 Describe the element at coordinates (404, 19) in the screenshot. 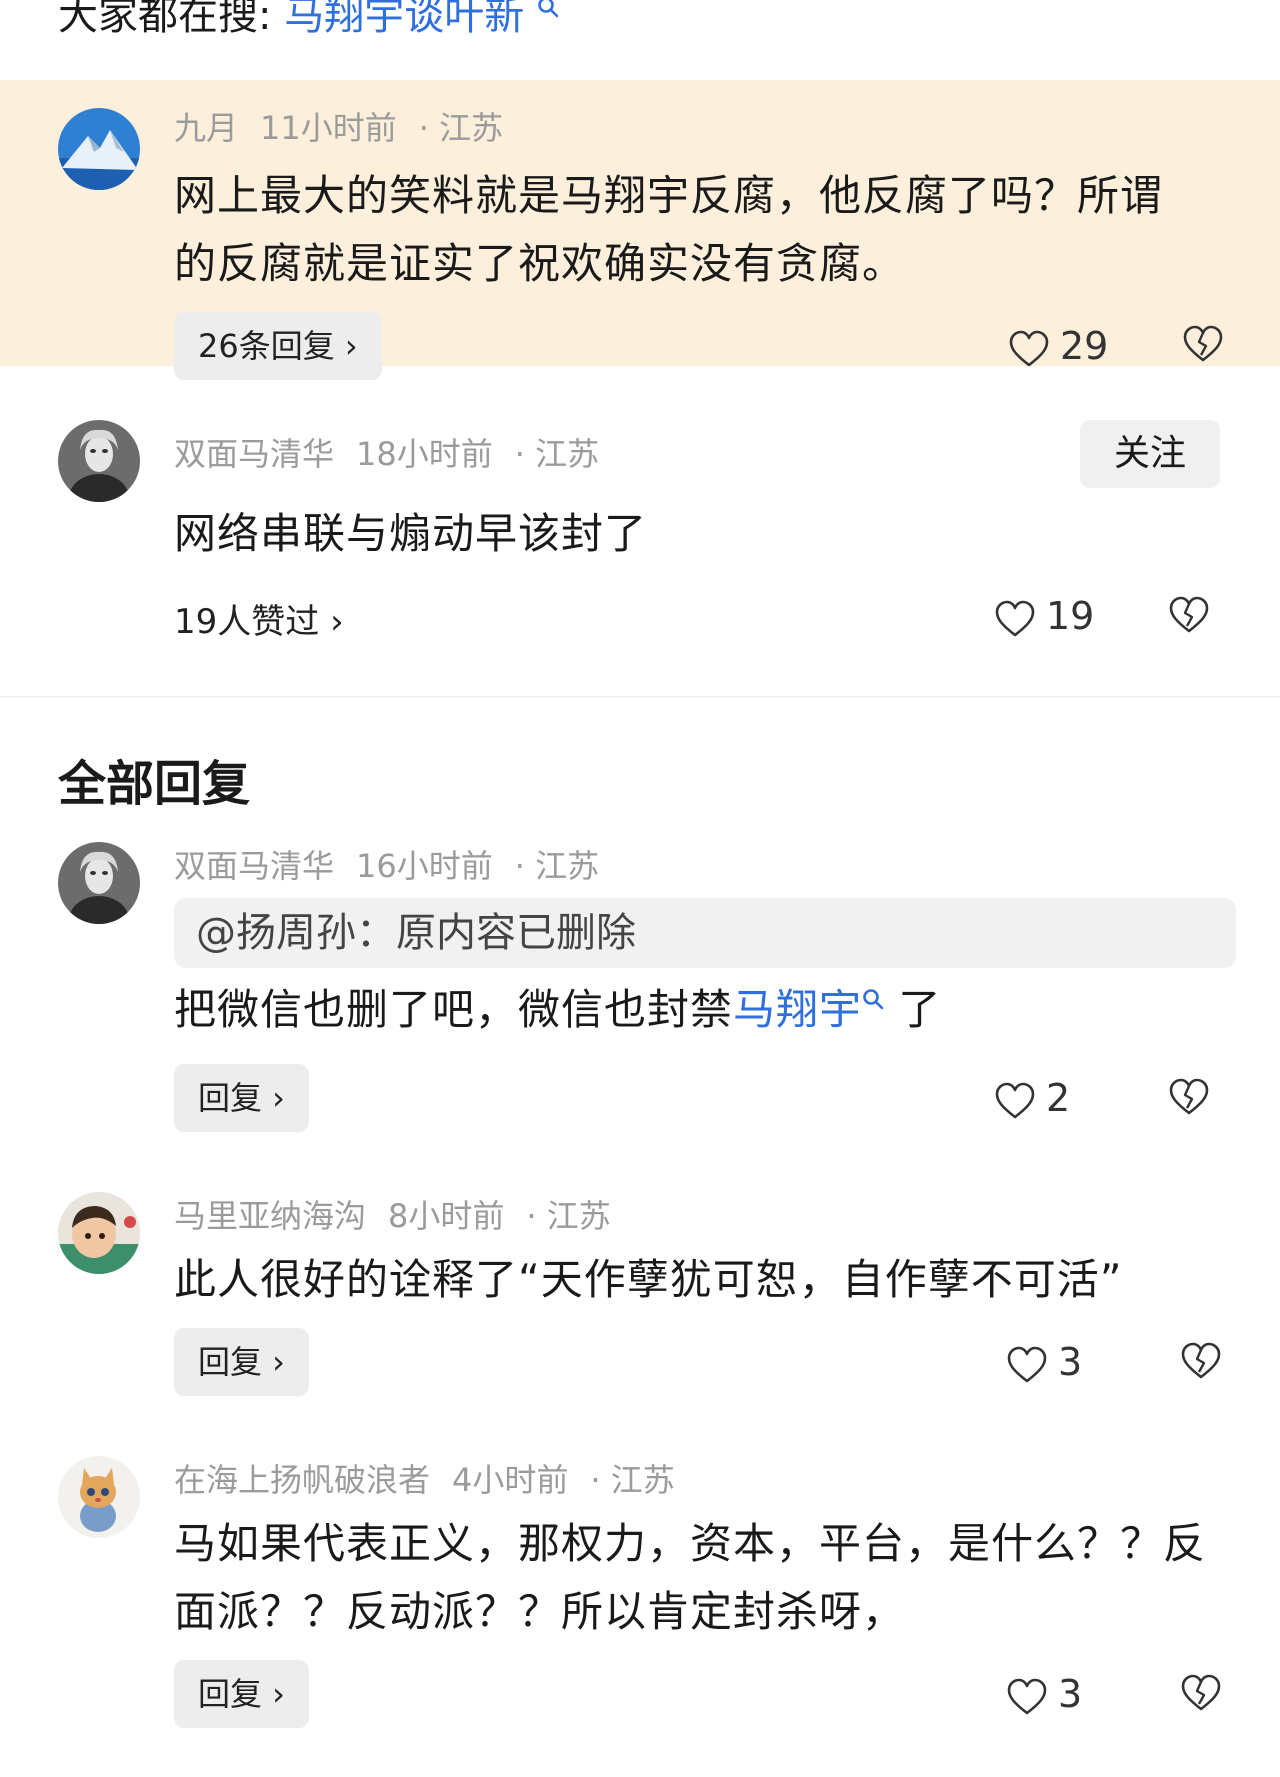

I see `search-keyword-link: 马翔宇谈叶新` at that location.